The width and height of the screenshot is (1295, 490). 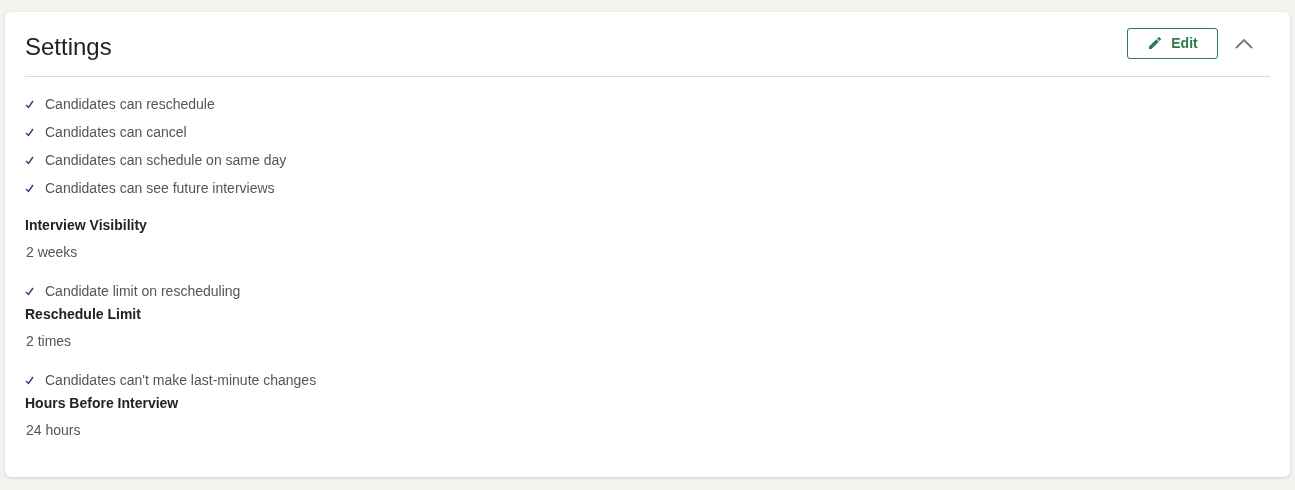 I want to click on field-value: 2 times, so click(x=49, y=341).